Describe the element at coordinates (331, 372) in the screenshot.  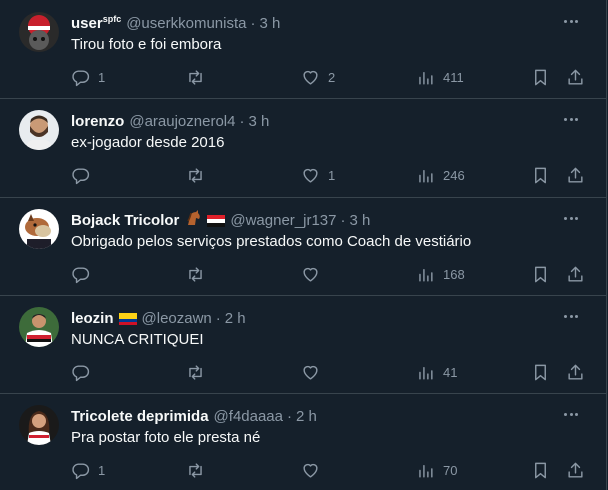
I see `tweet-actions: 41` at that location.